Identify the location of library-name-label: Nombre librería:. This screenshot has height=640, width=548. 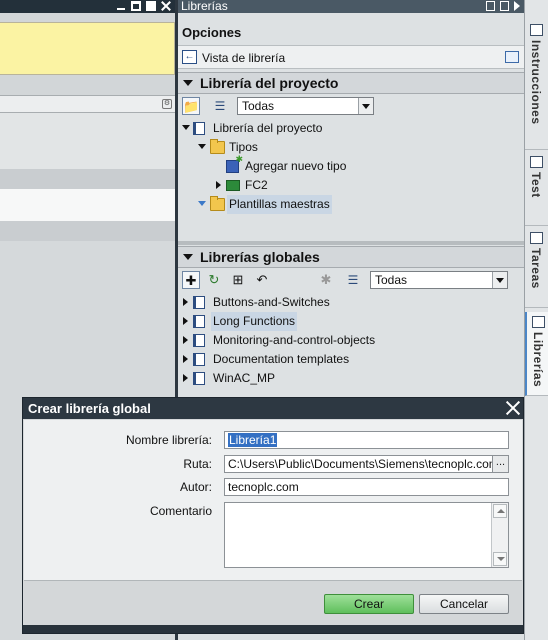
(168, 440).